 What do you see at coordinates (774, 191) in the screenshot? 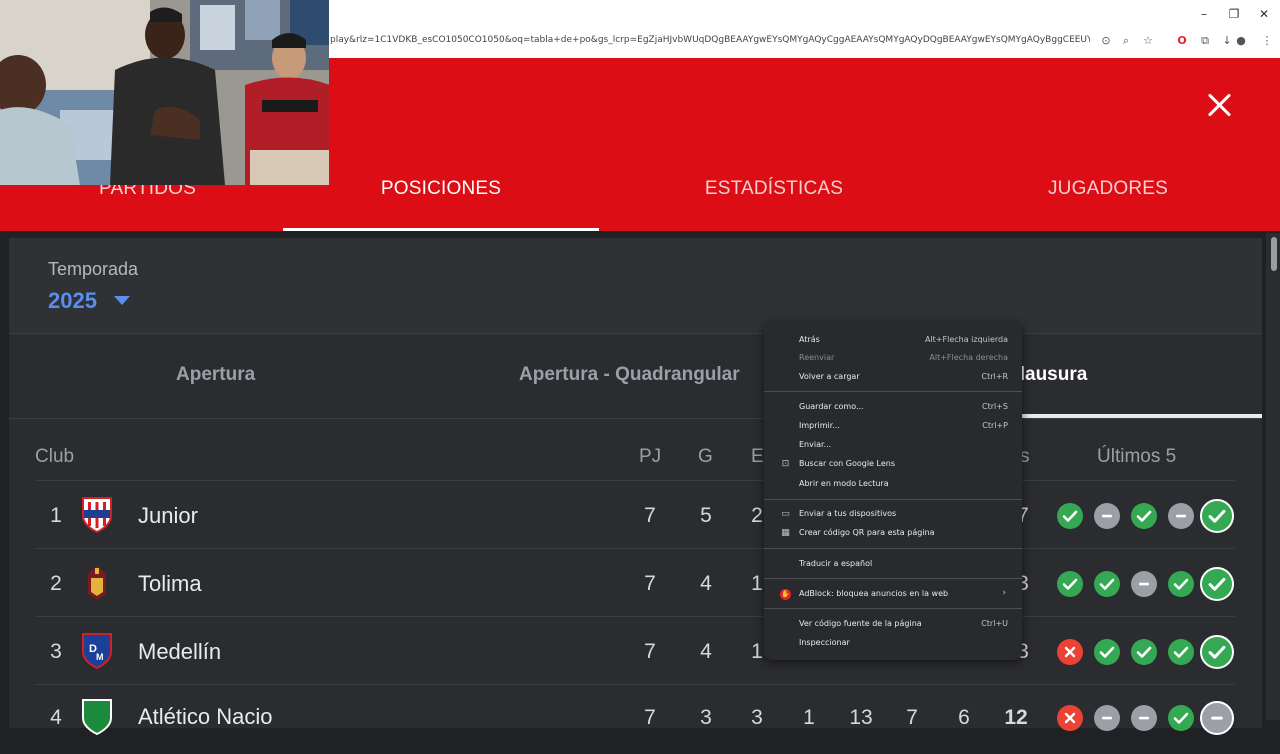
I see `tab-estadisticas: ESTADÍSTICAS` at bounding box center [774, 191].